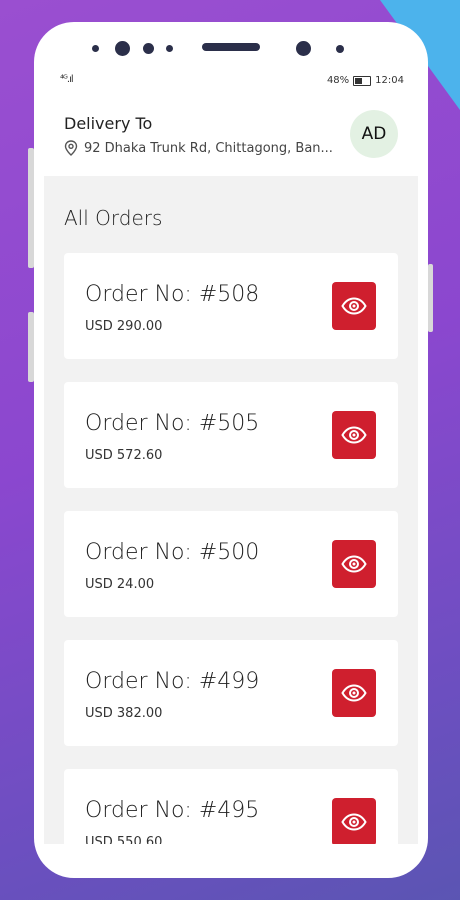  I want to click on phone-speaker, so click(231, 47).